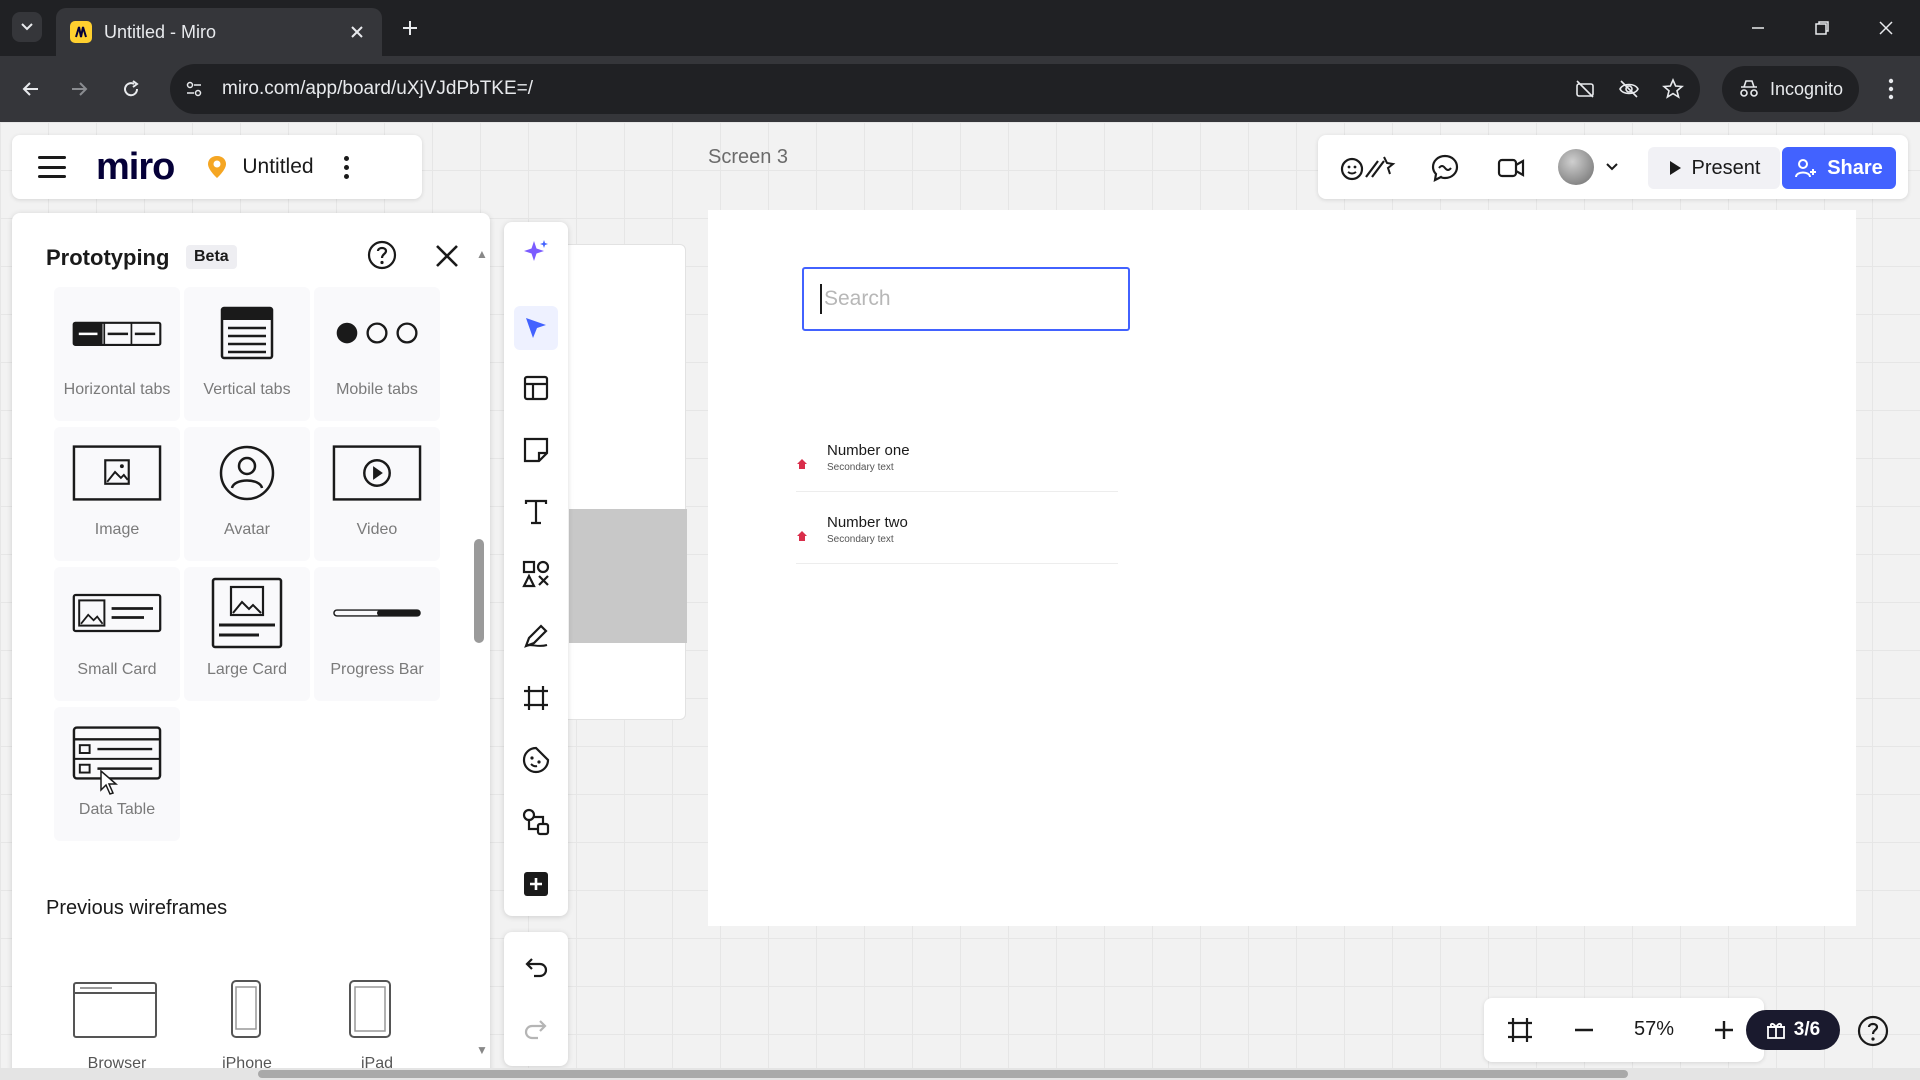  What do you see at coordinates (1585, 89) in the screenshot?
I see `camera-blocked-icon` at bounding box center [1585, 89].